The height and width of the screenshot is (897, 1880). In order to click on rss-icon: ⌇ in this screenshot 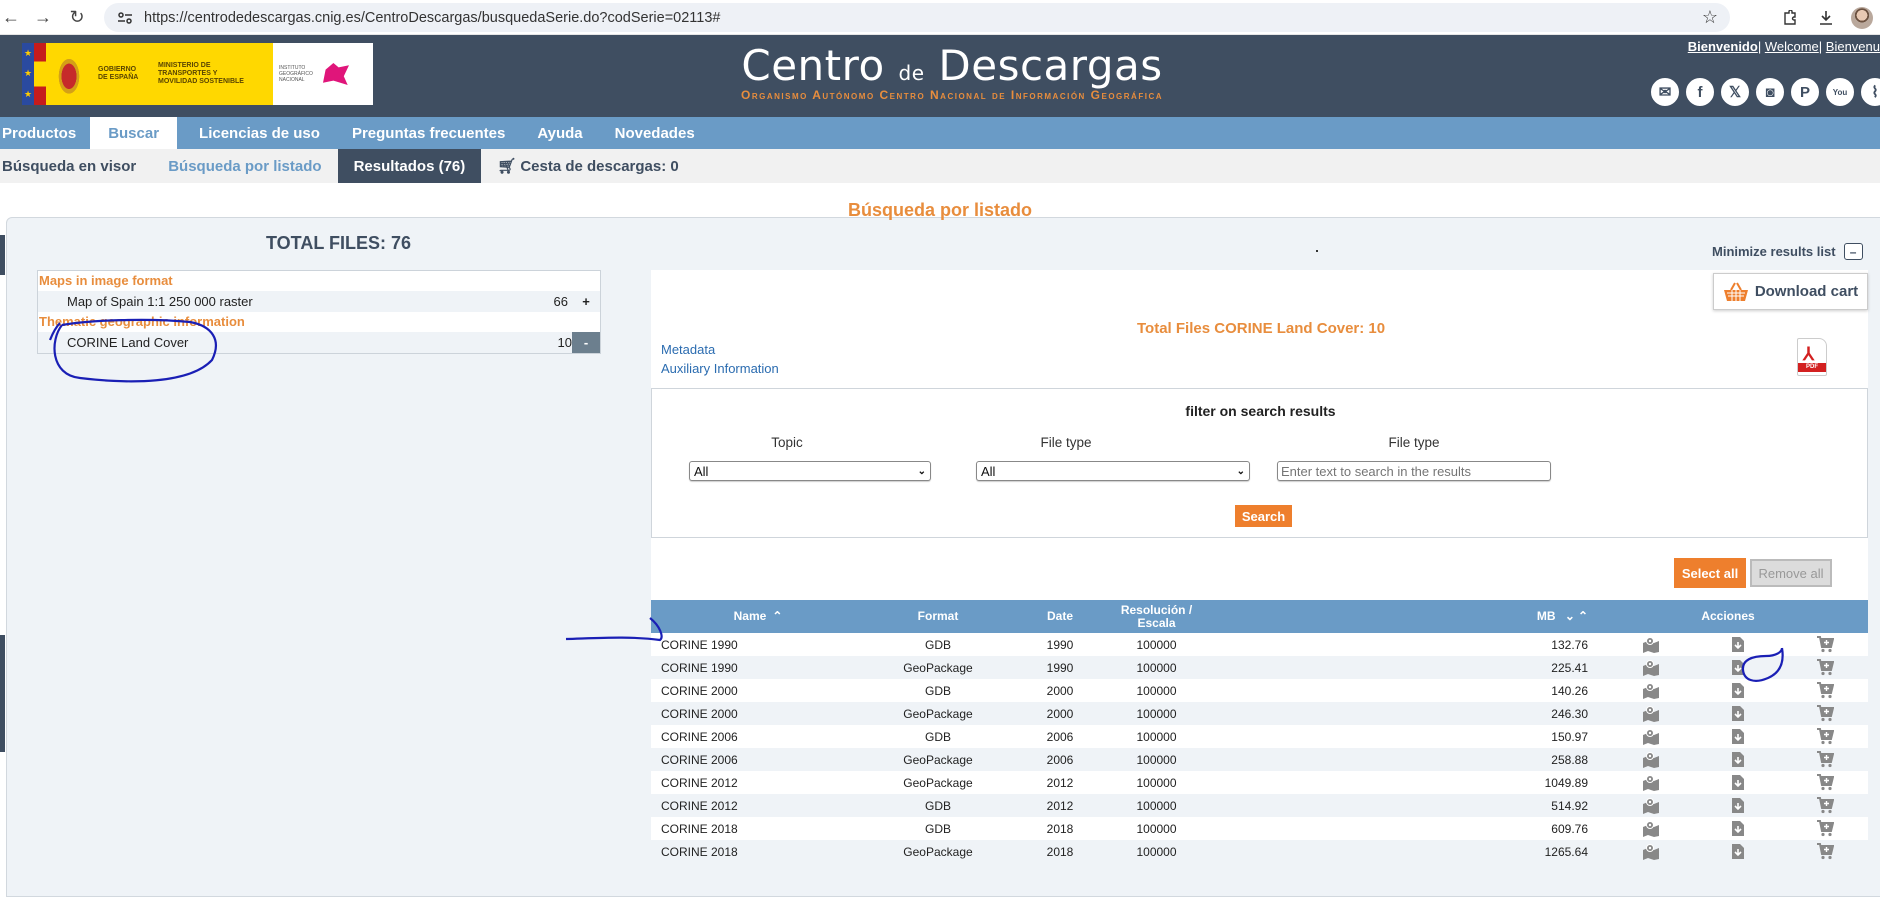, I will do `click(1870, 92)`.